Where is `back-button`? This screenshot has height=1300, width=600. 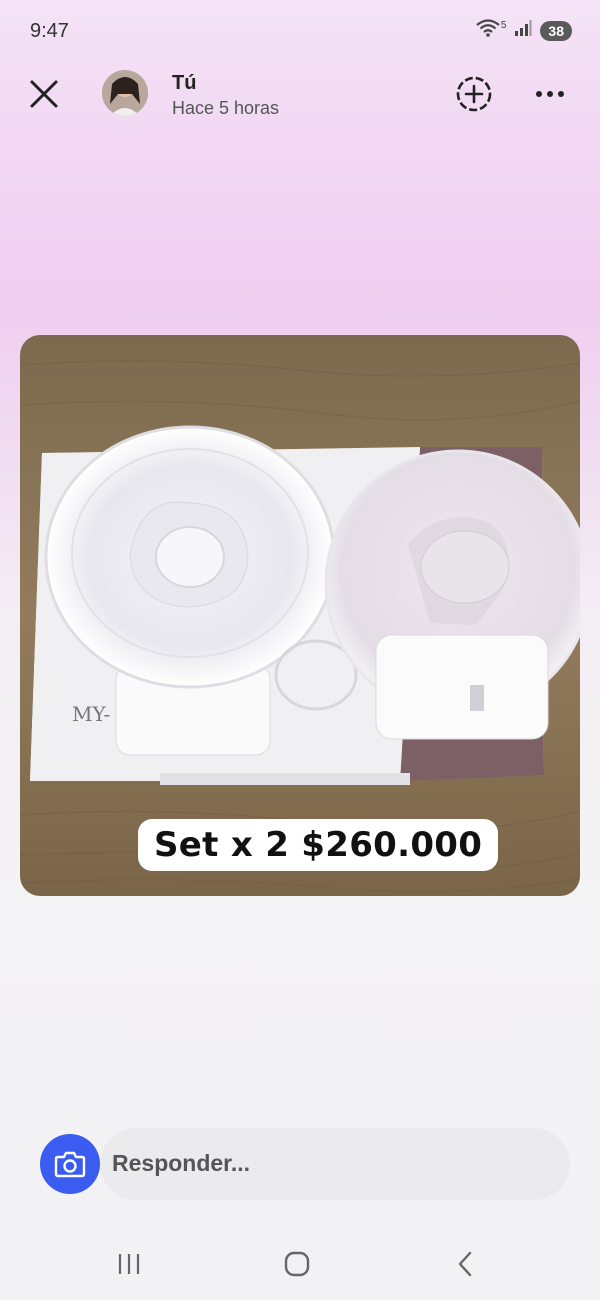
back-button is located at coordinates (465, 1264).